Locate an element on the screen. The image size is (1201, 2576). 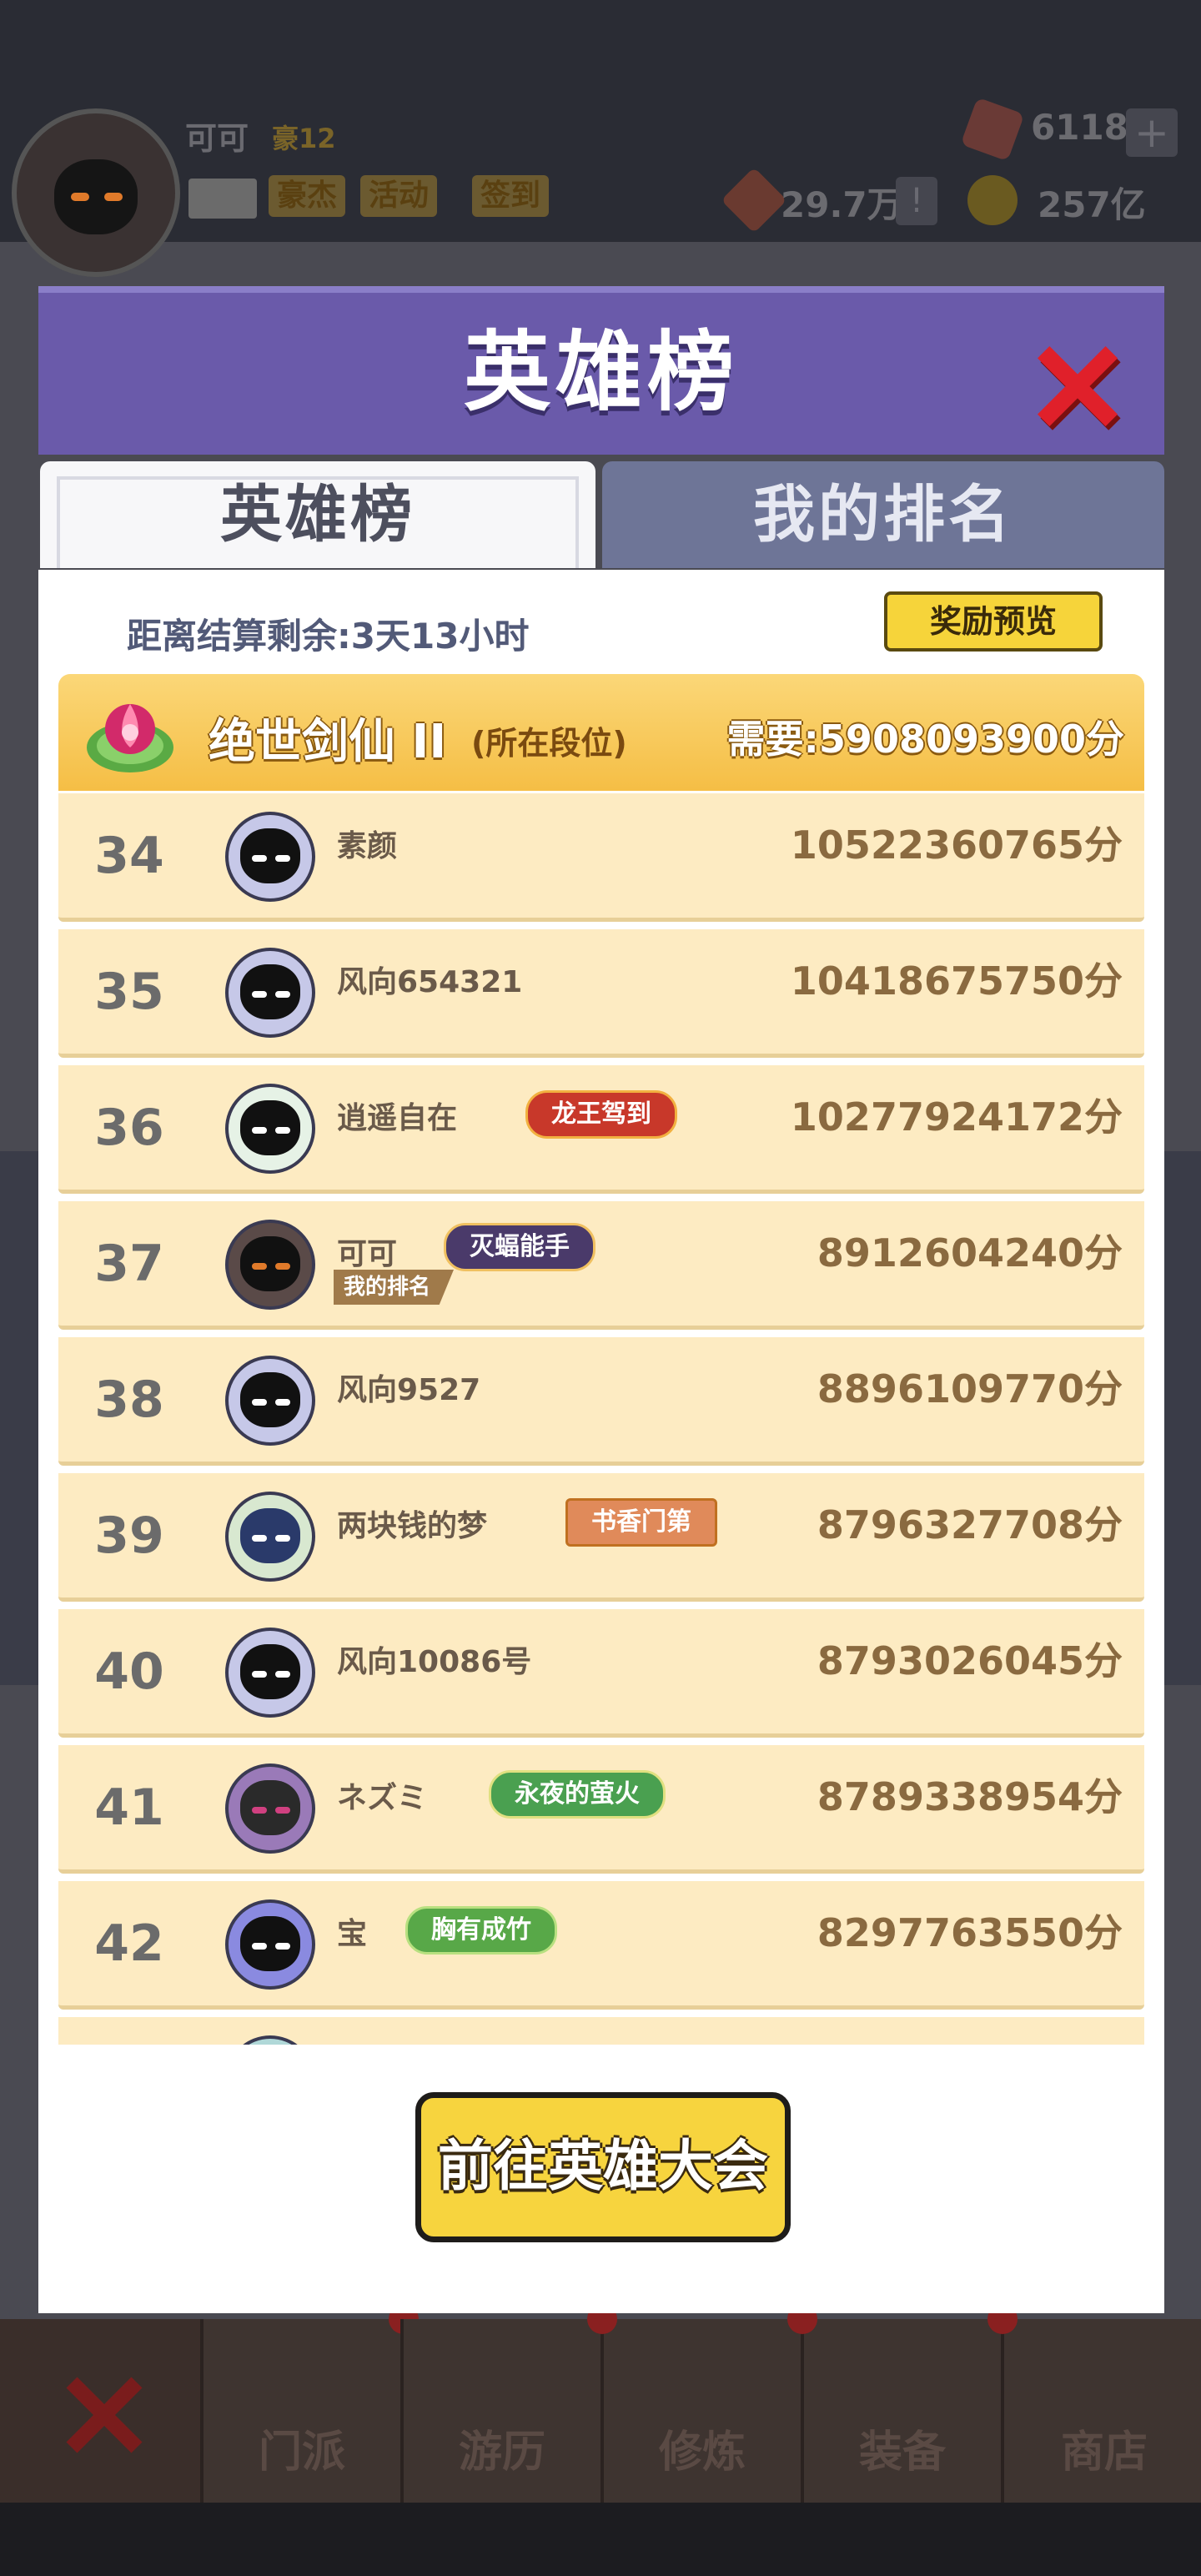
player-score: 8912604240分 is located at coordinates (970, 1252).